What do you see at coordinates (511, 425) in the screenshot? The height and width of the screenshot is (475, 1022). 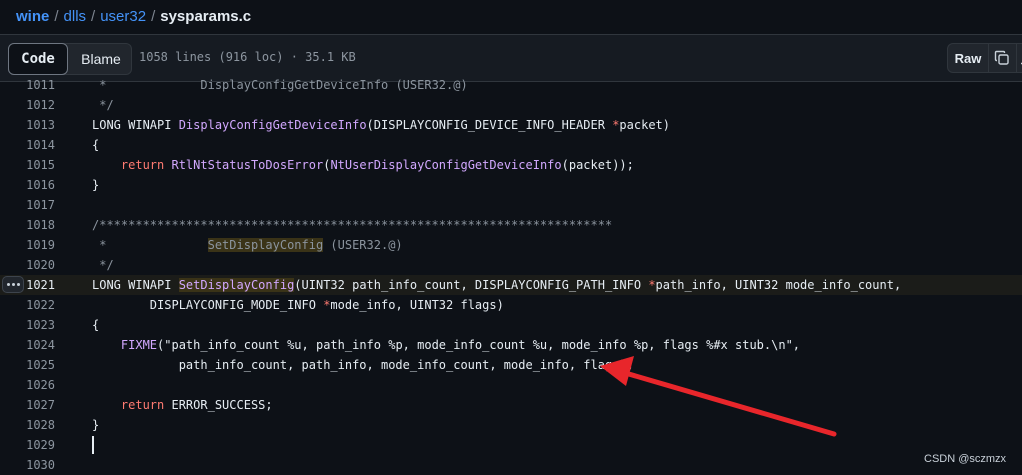 I see `code-line: 1028}` at bounding box center [511, 425].